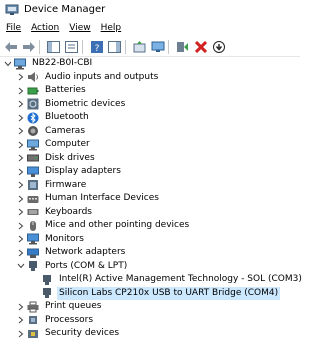  What do you see at coordinates (86, 265) in the screenshot?
I see `tree-item-label: Ports (COM & LPT)` at bounding box center [86, 265].